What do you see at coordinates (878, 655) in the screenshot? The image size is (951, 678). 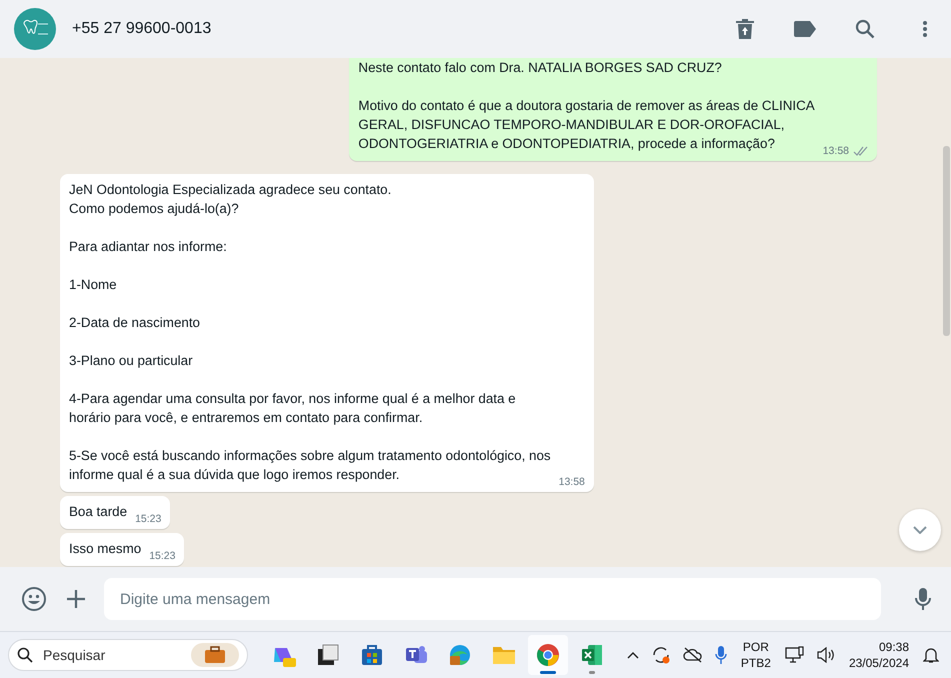 I see `taskbar-clock: 09:38 23/05/2024` at bounding box center [878, 655].